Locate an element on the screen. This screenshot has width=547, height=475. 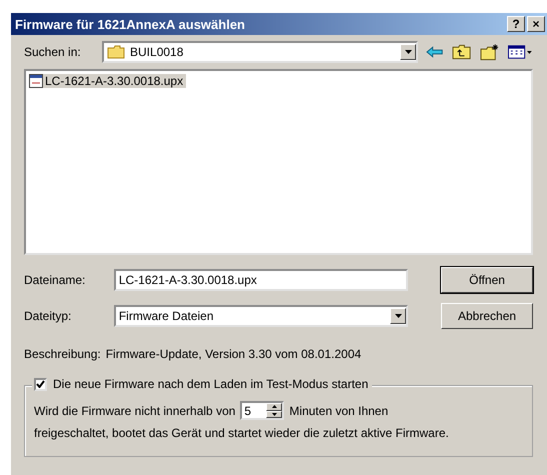
look-in-value: BUIL0018 is located at coordinates (157, 52).